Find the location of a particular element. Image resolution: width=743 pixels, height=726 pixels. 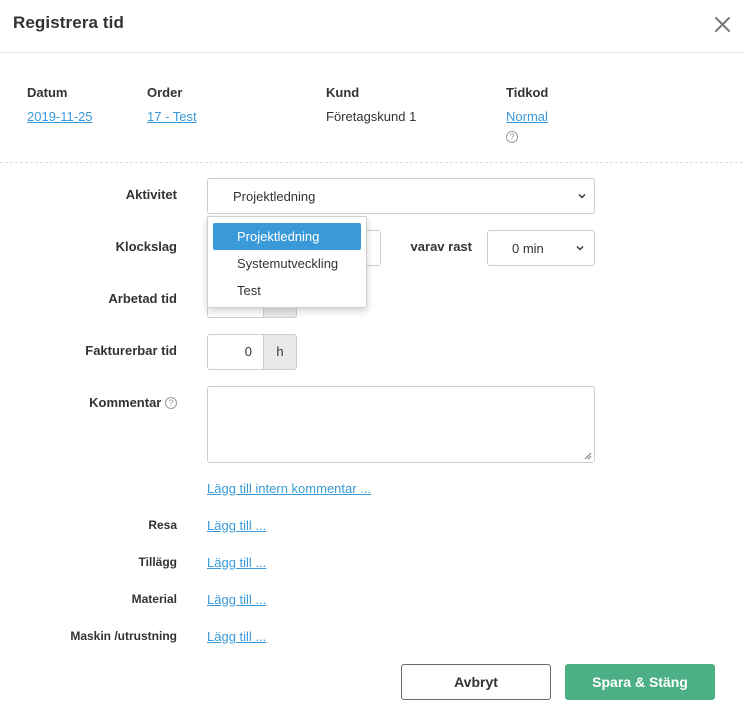

info-order: Order 17 - Test is located at coordinates (172, 104).